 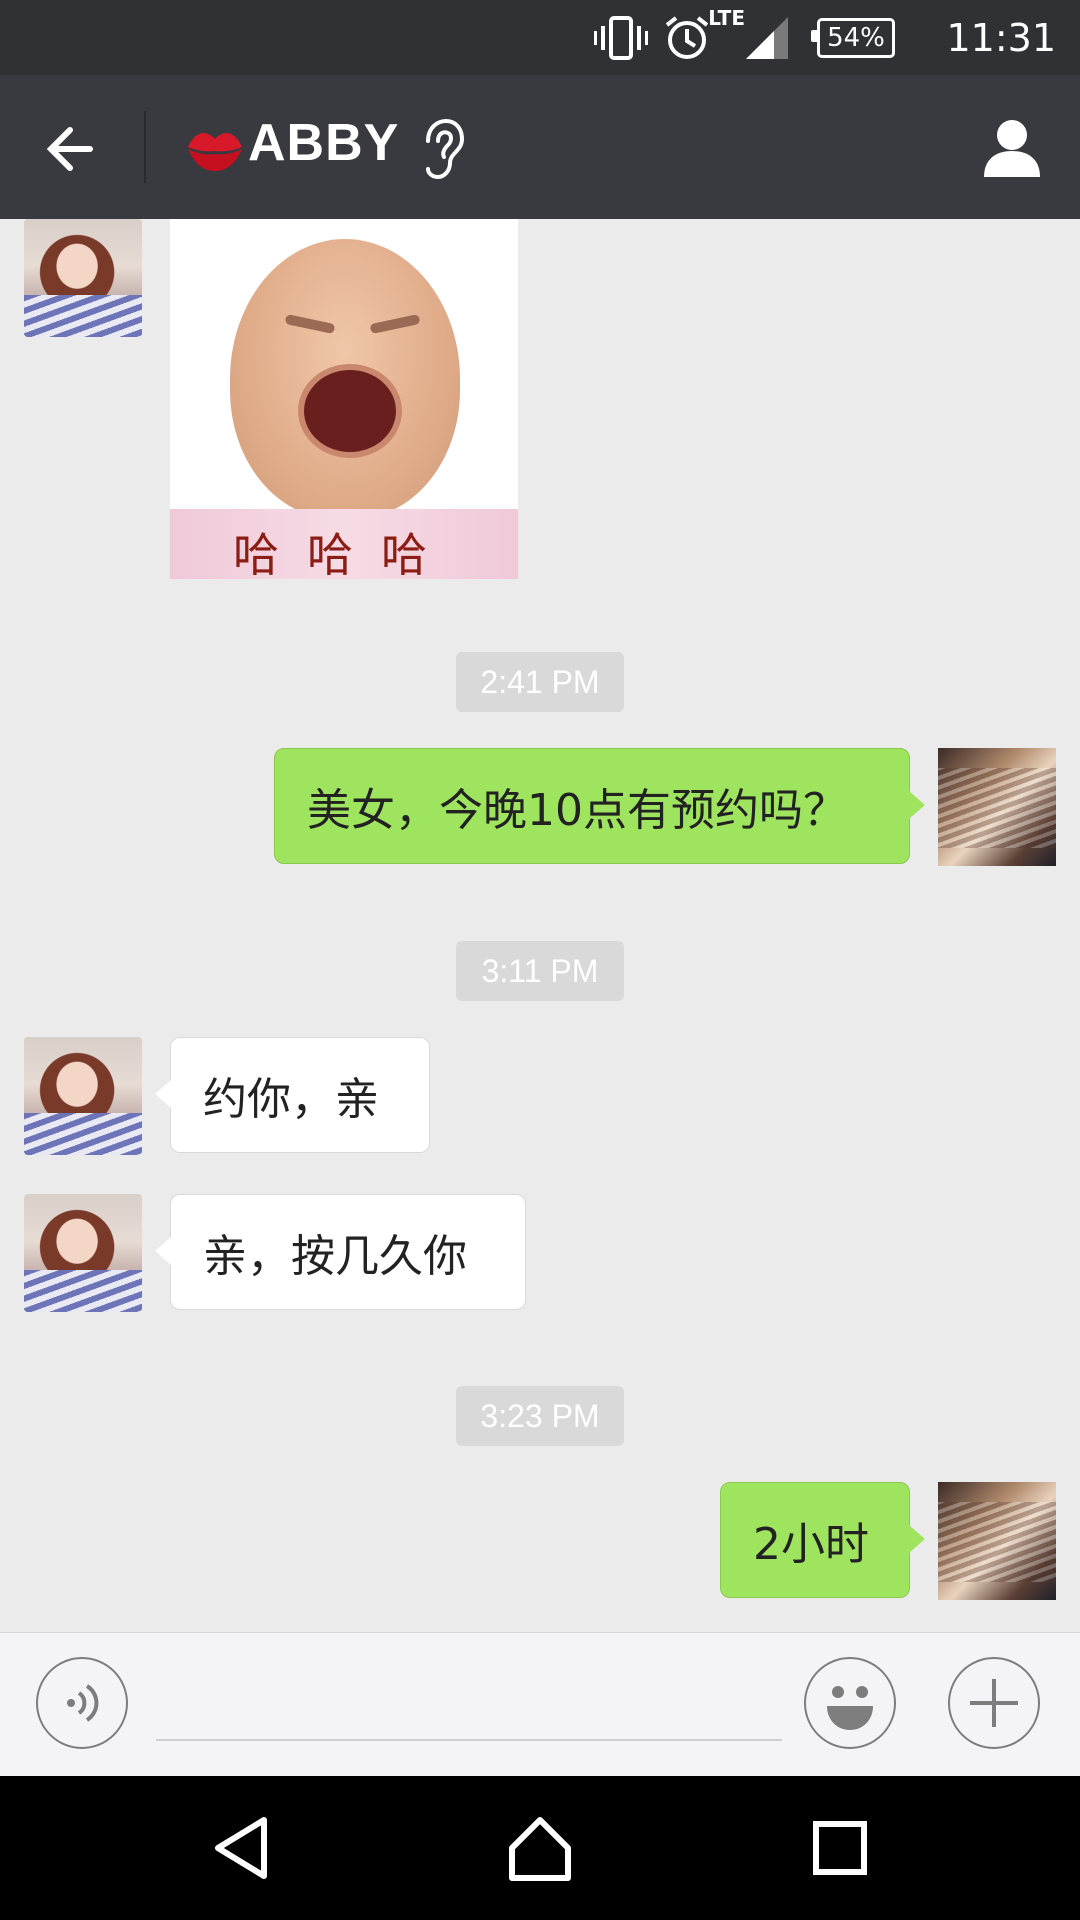 I want to click on message-input-bar, so click(x=540, y=1704).